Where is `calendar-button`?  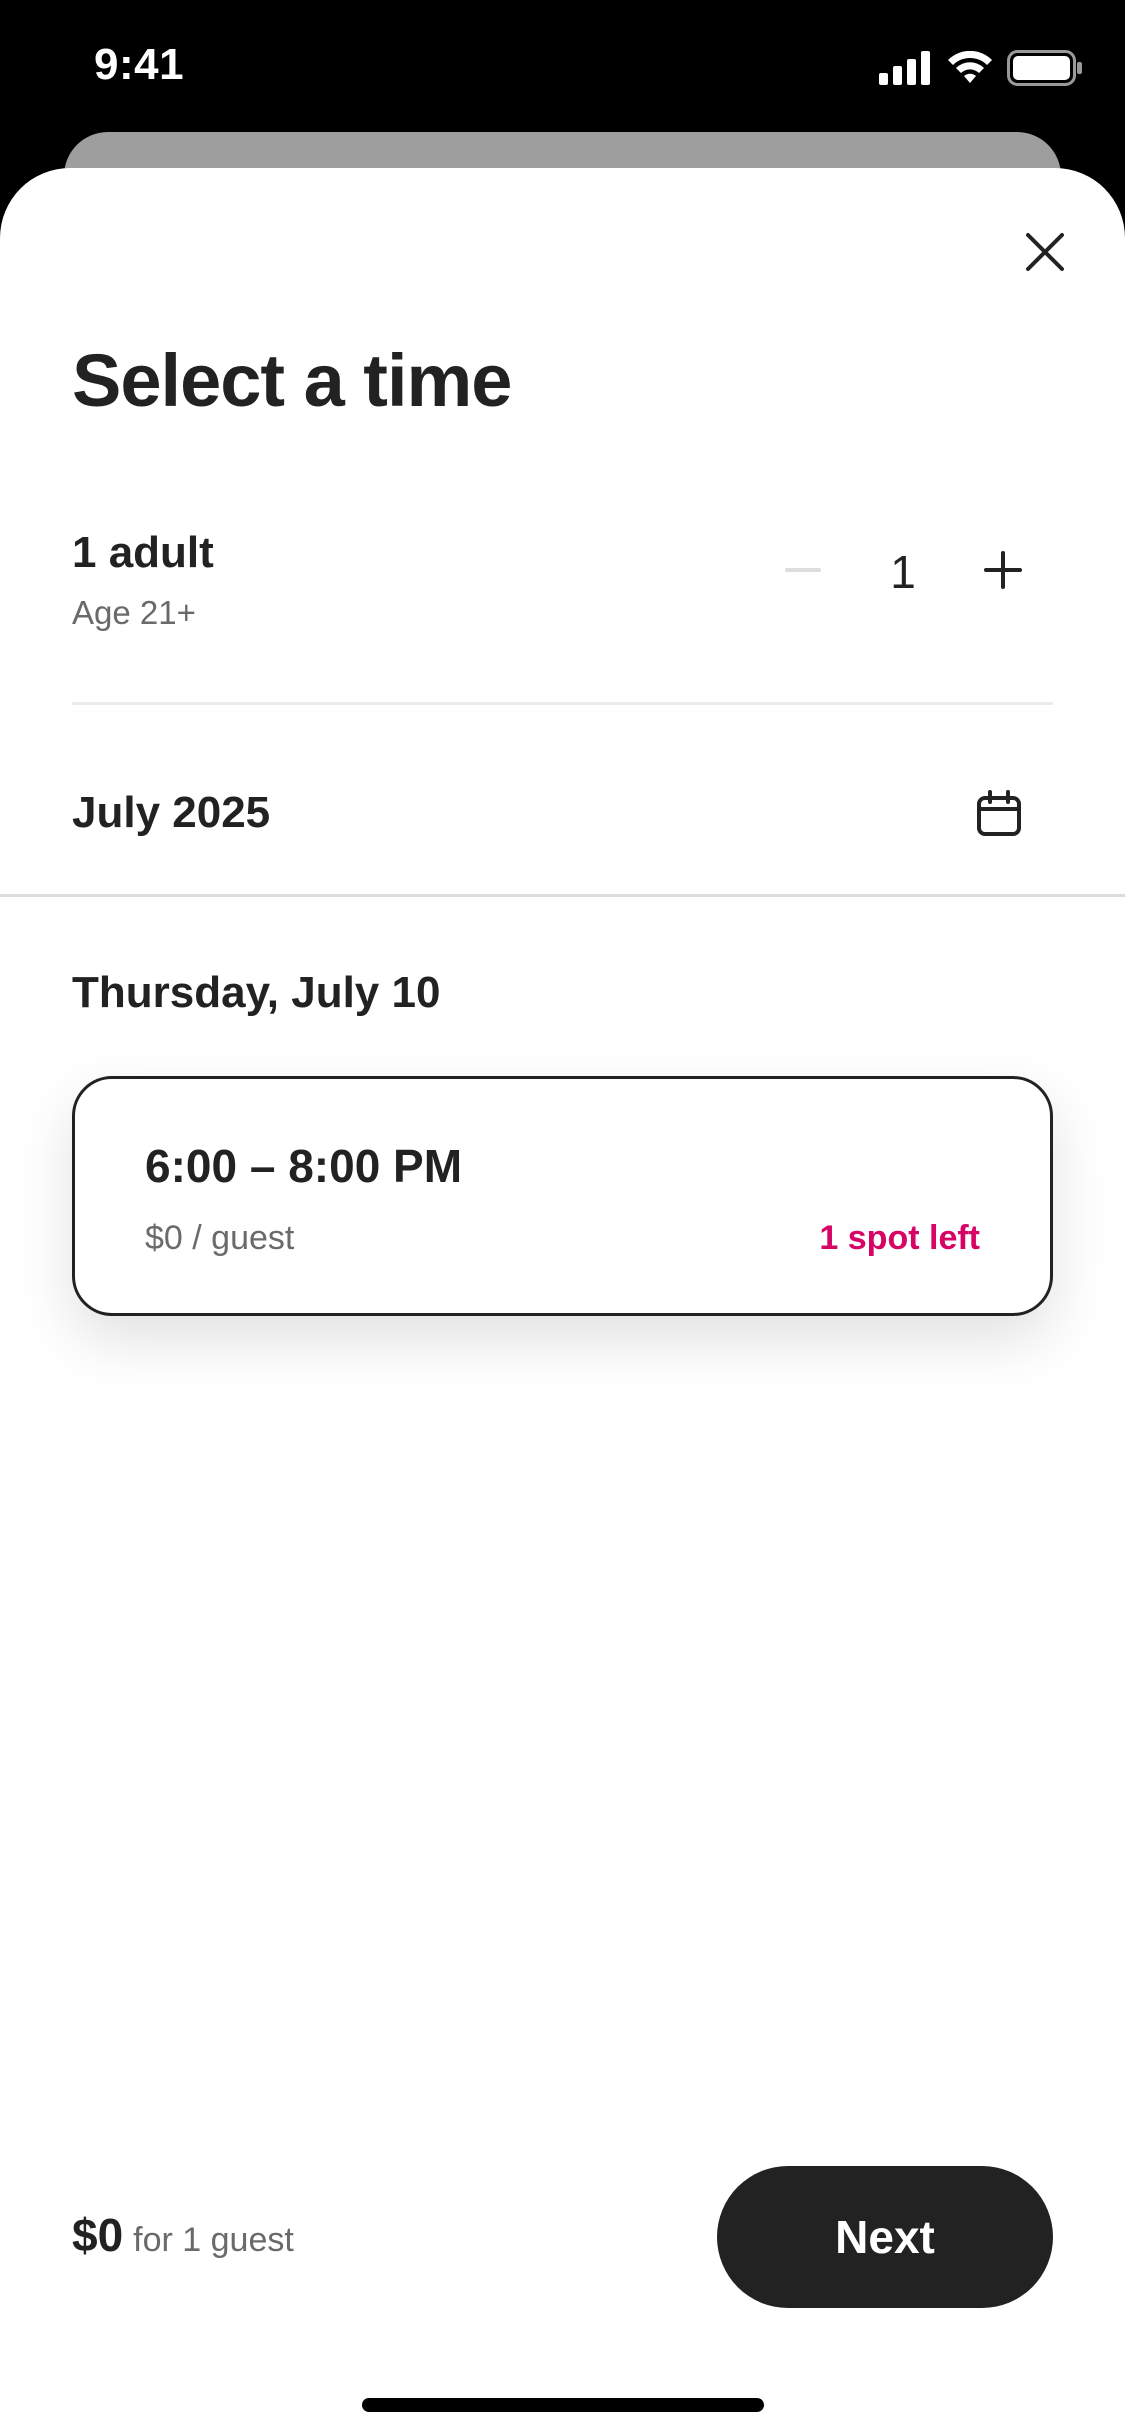 calendar-button is located at coordinates (999, 816).